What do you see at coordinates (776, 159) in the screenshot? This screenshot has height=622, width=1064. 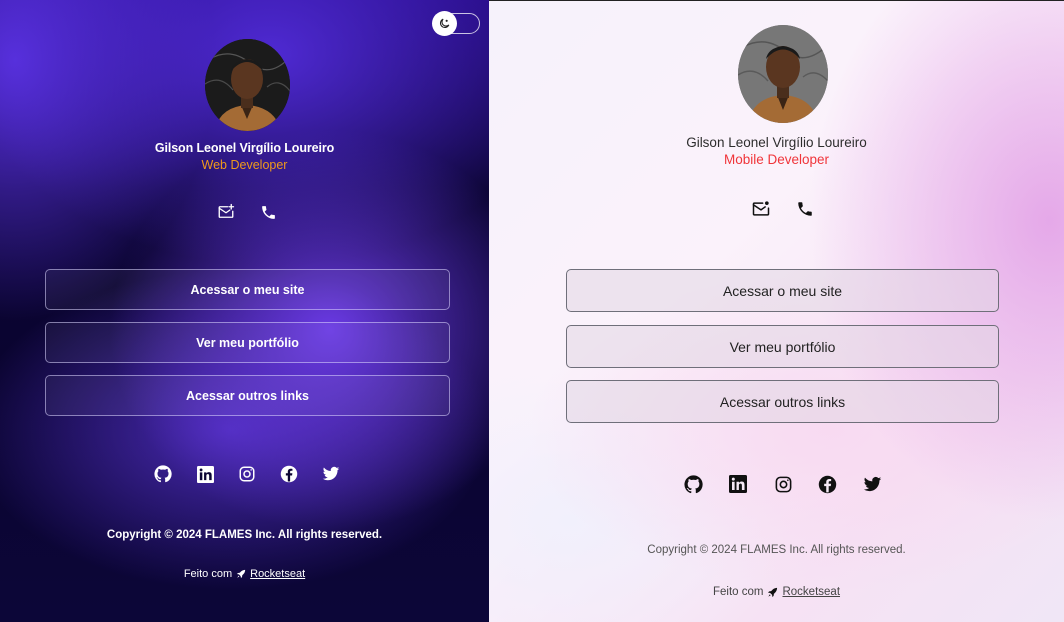 I see `profile-role: Mobile Developer` at bounding box center [776, 159].